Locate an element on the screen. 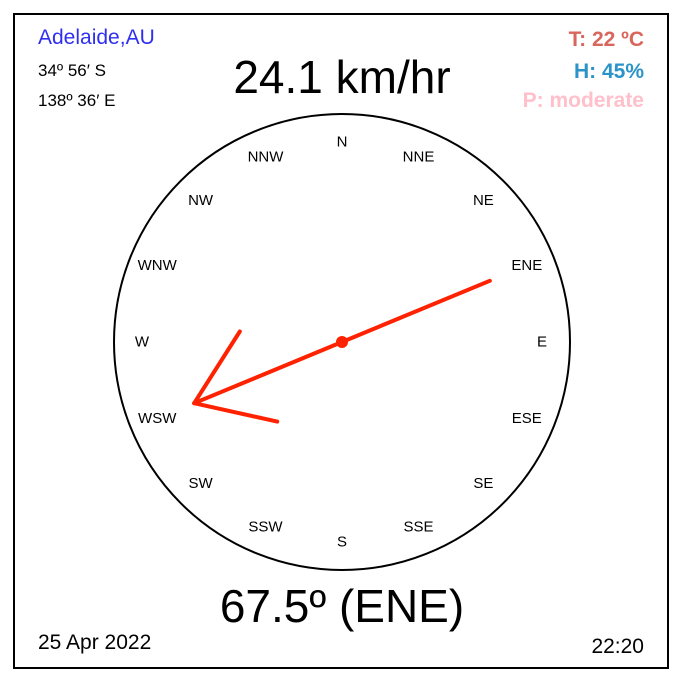  arrow-center-dot is located at coordinates (342, 342).